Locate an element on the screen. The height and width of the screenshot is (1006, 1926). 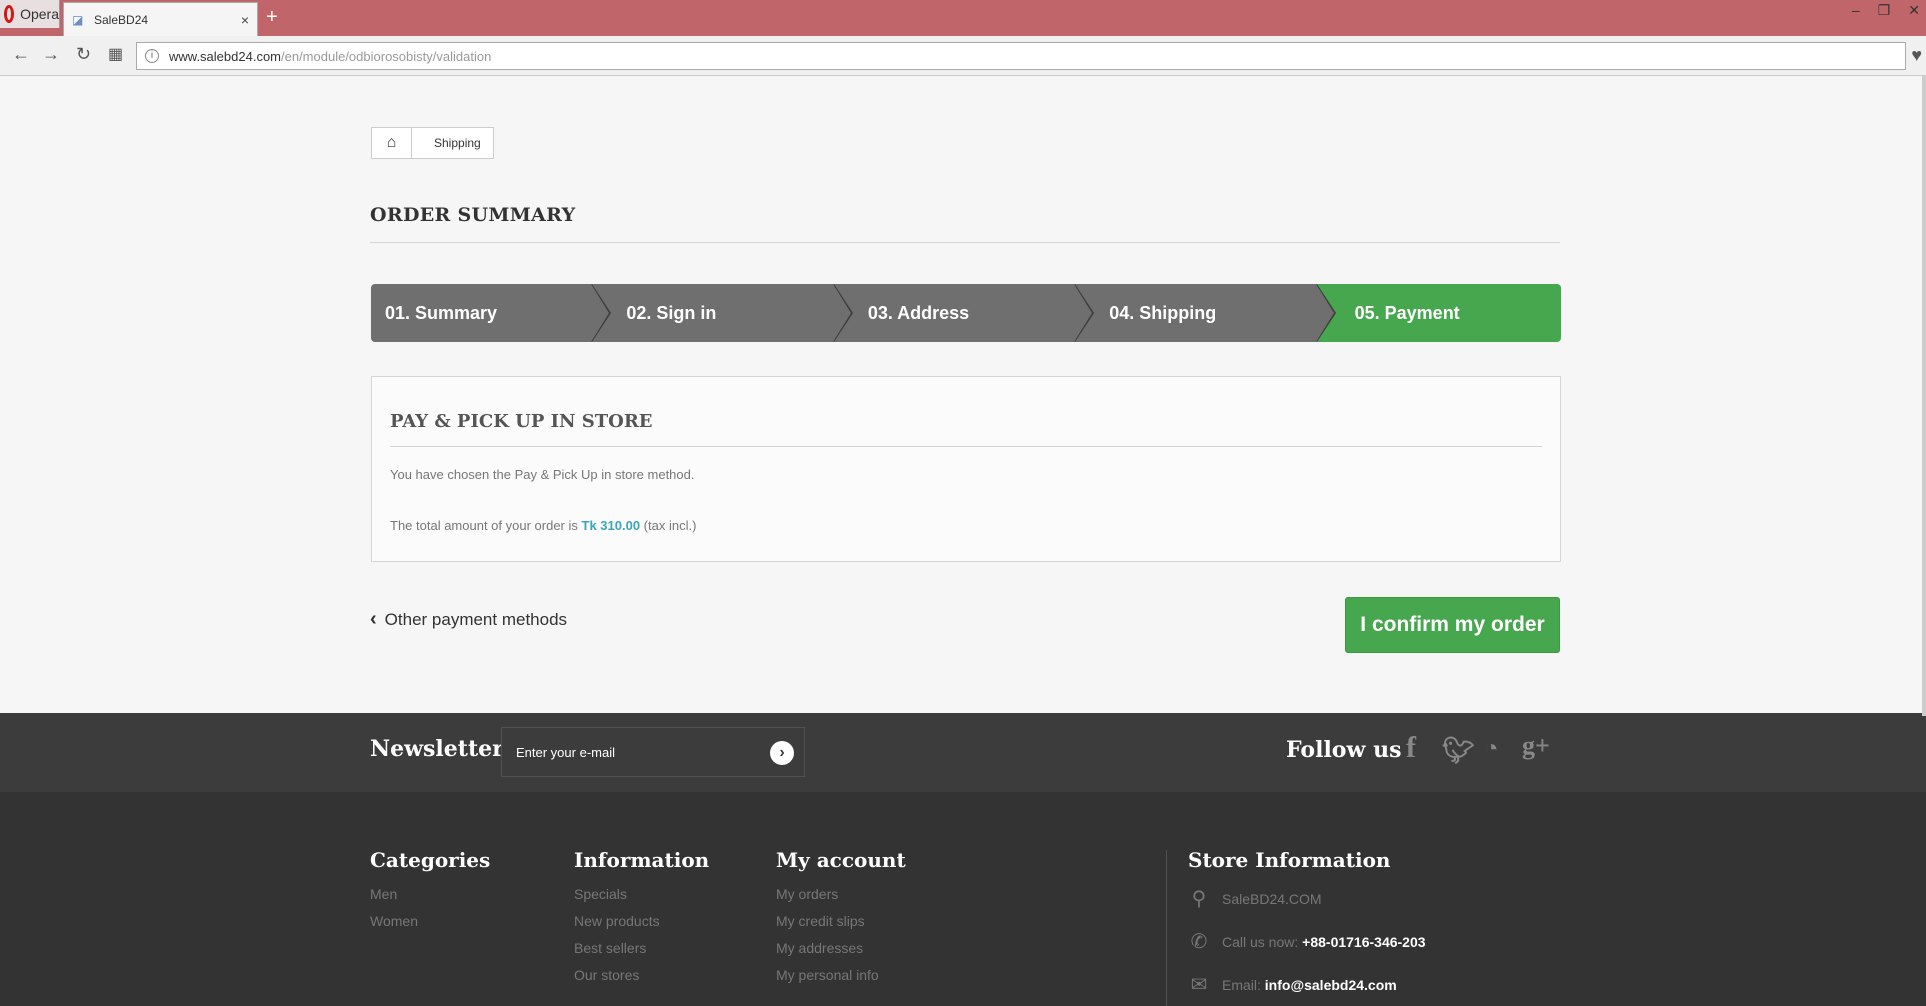
rss-icon: ◔ is located at coordinates (1491, 749).